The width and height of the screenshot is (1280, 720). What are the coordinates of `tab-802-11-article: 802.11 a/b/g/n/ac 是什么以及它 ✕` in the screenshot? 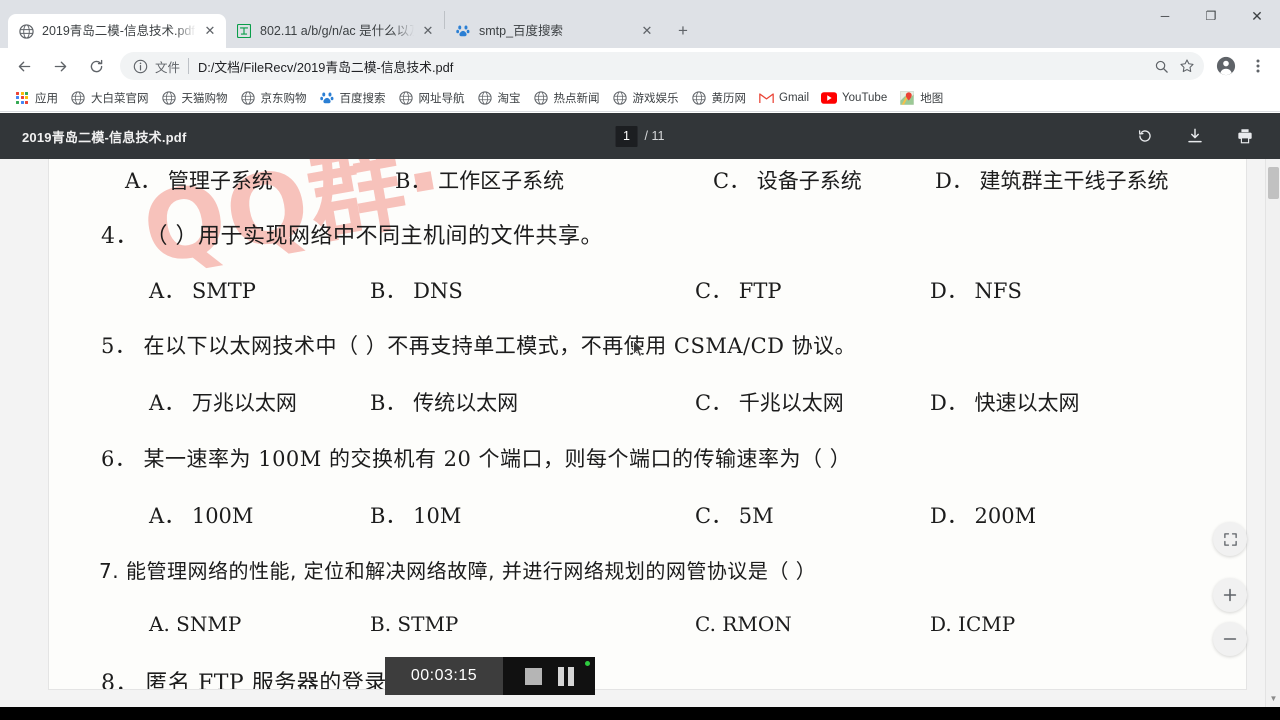 It's located at (335, 31).